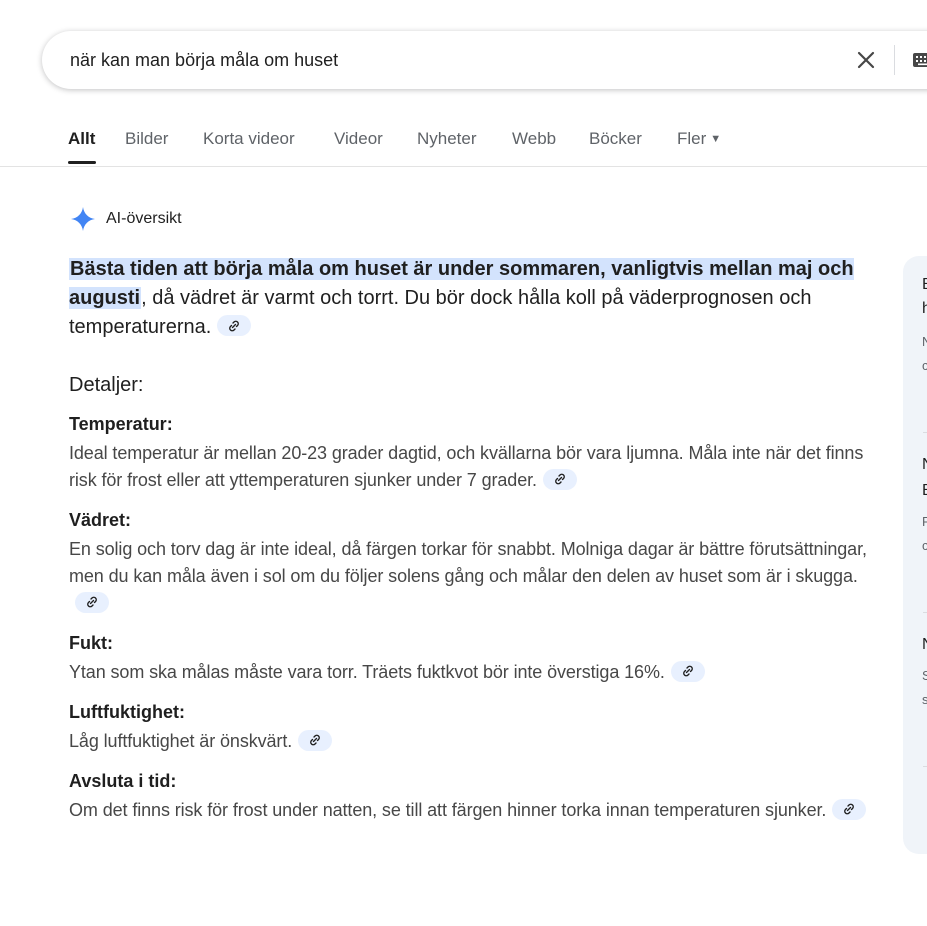  I want to click on clear-search-button, so click(866, 60).